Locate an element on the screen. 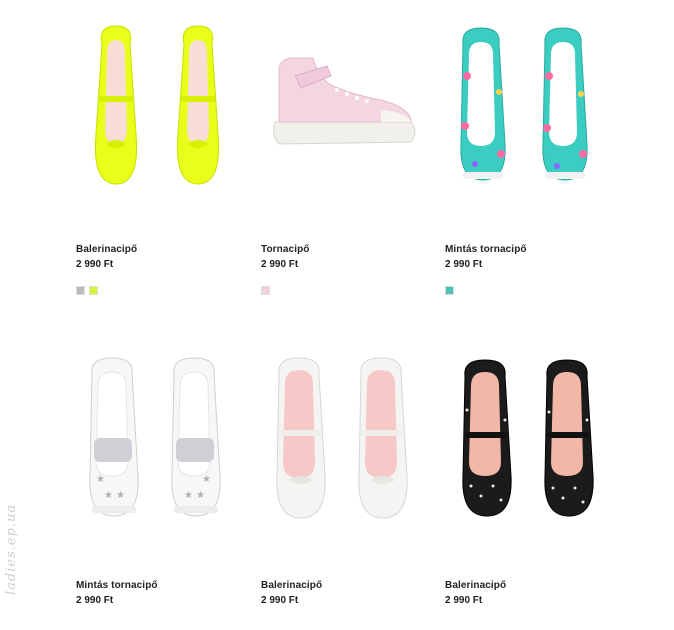 The height and width of the screenshot is (630, 674). product-card: Mintás tornacipő 2 990 Ft is located at coordinates (530, 154).